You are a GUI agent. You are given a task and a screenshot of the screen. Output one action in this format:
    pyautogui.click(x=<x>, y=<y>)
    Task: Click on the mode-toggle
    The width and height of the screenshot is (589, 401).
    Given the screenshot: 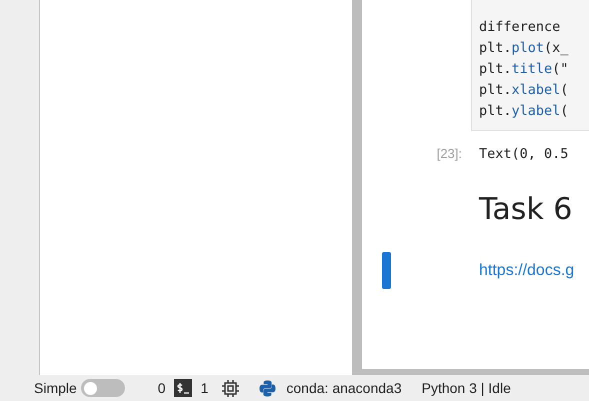 What is the action you would take?
    pyautogui.click(x=102, y=388)
    